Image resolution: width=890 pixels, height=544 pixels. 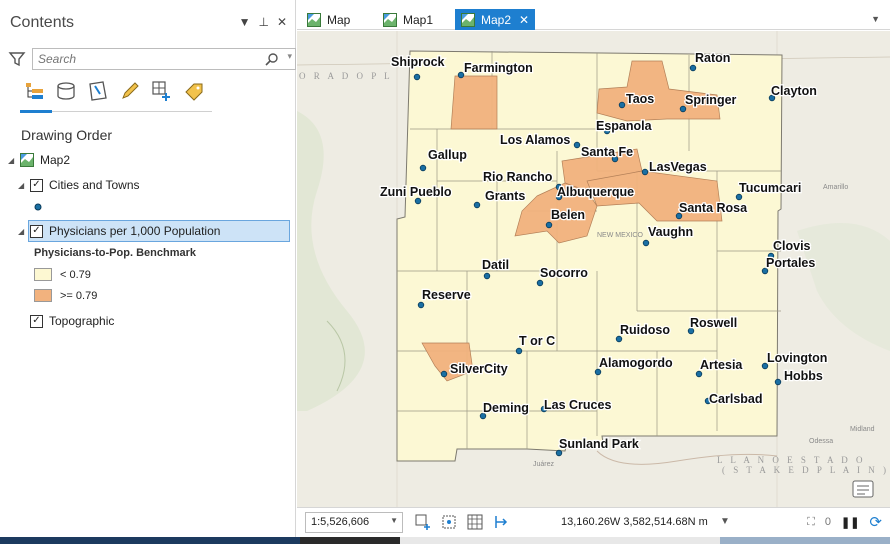 I want to click on city-point-sunland-park, so click(x=559, y=453).